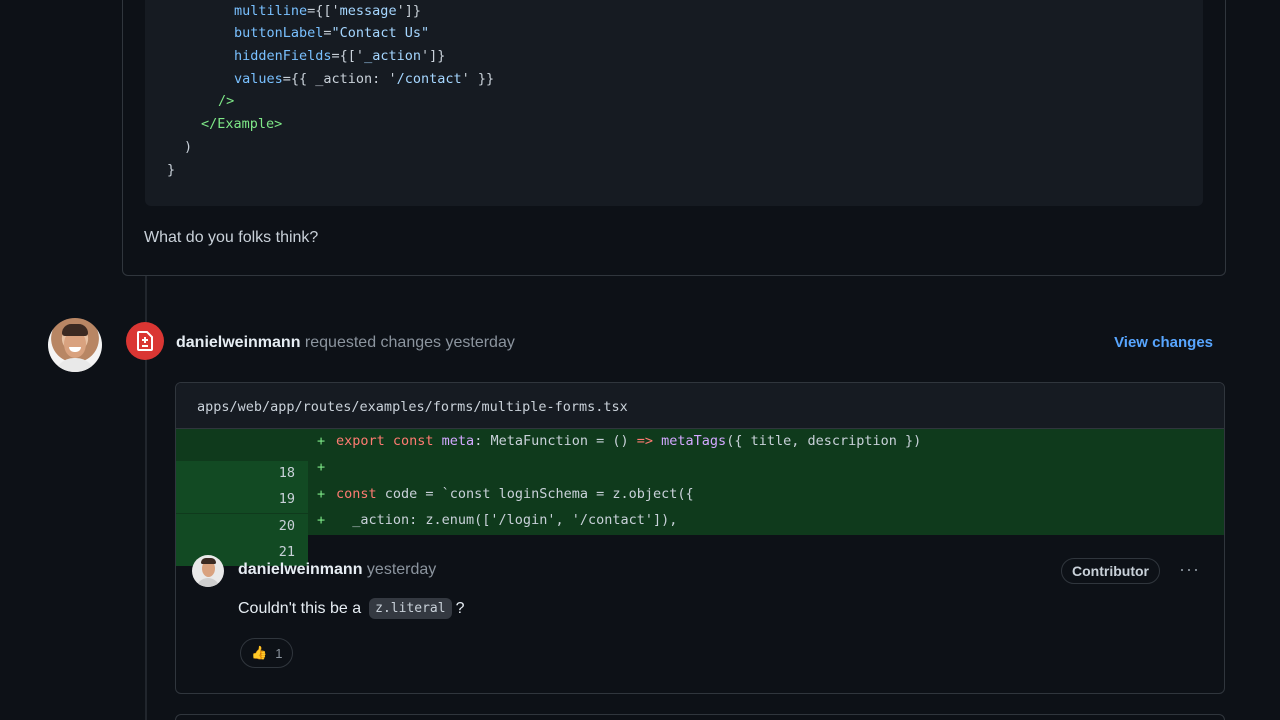 The height and width of the screenshot is (720, 1280). I want to click on review-author: danielweinmann, so click(238, 342).